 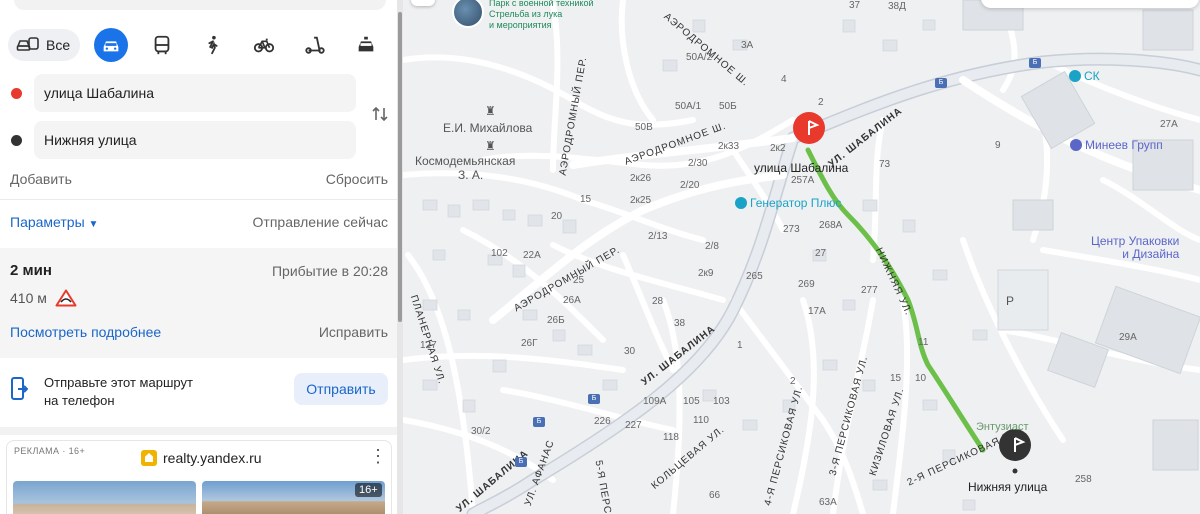 I want to click on park-line-1: Парк с военной техникой, so click(x=541, y=4).